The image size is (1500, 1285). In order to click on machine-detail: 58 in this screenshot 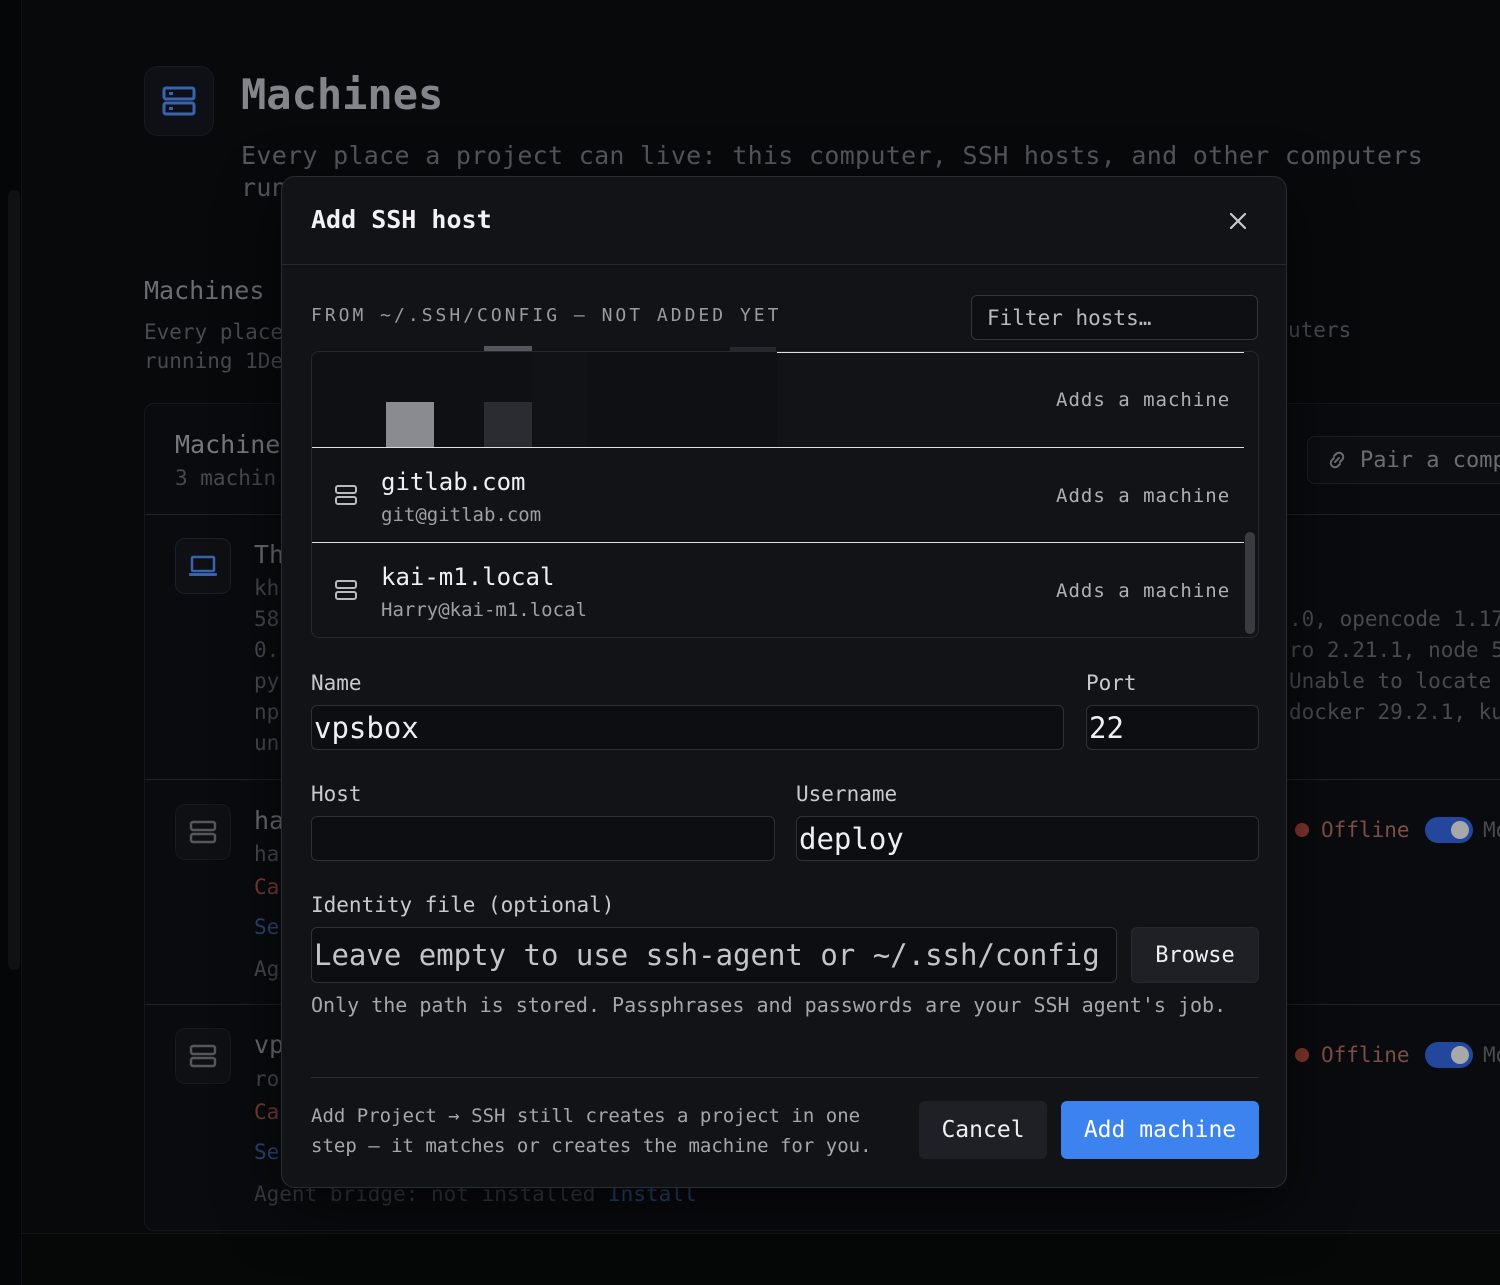, I will do `click(267, 619)`.